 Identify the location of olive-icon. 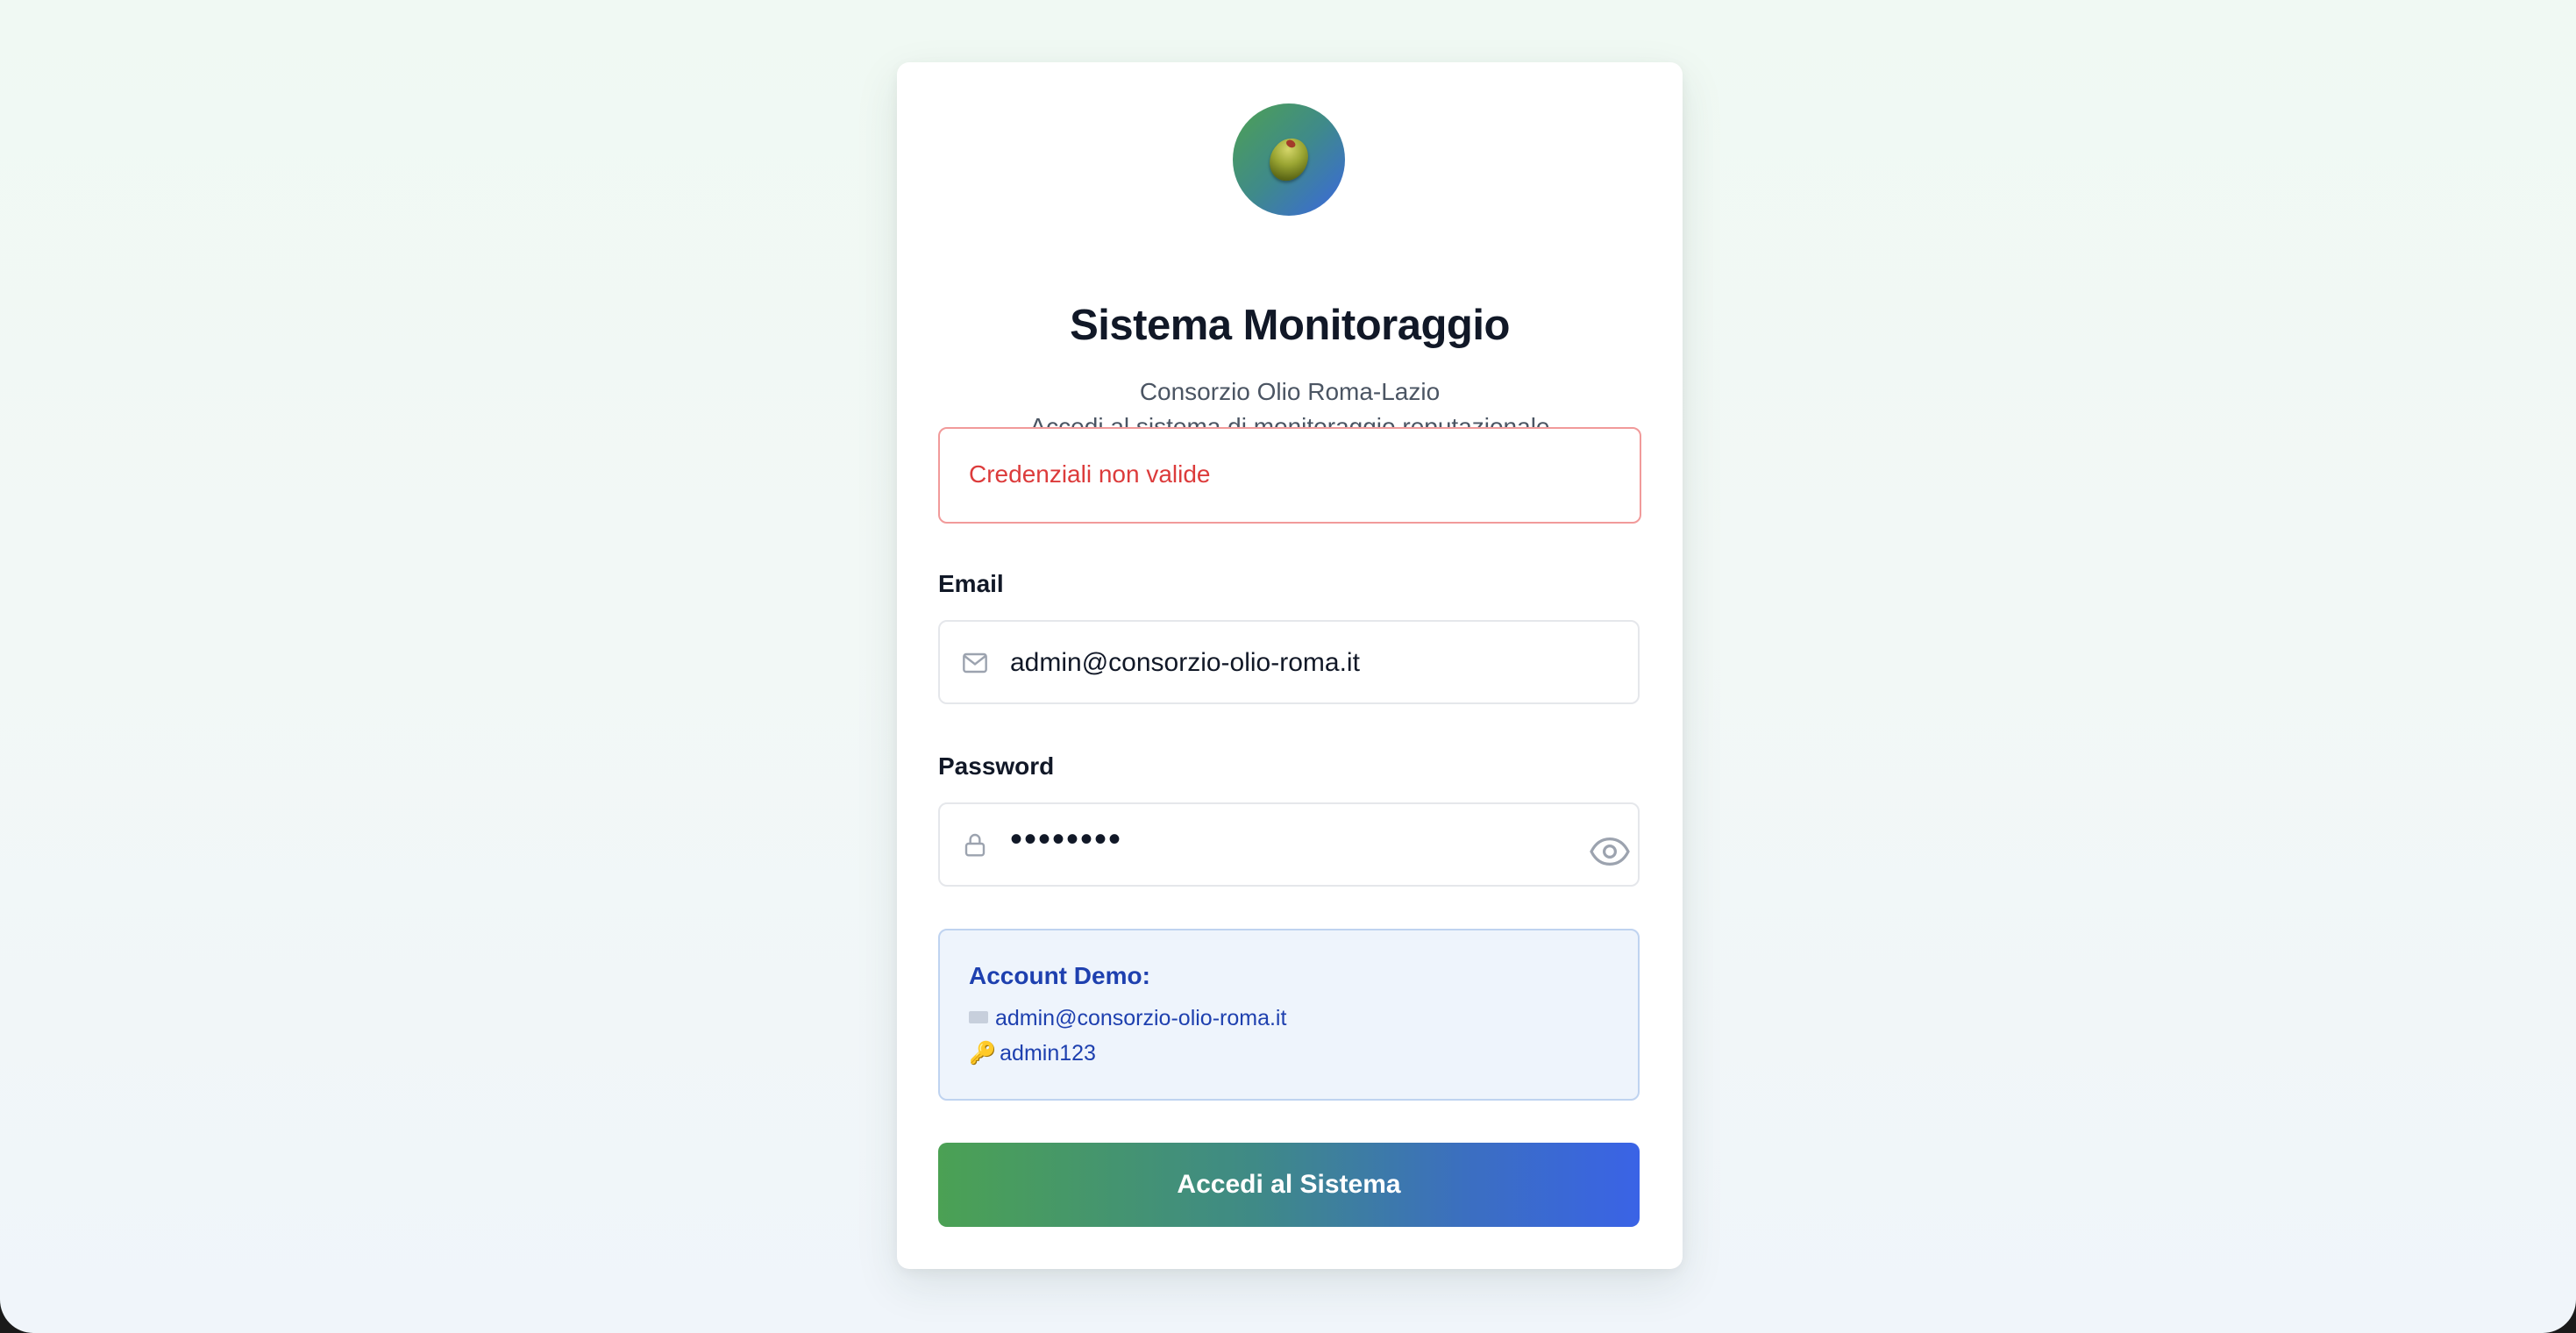
(1289, 160).